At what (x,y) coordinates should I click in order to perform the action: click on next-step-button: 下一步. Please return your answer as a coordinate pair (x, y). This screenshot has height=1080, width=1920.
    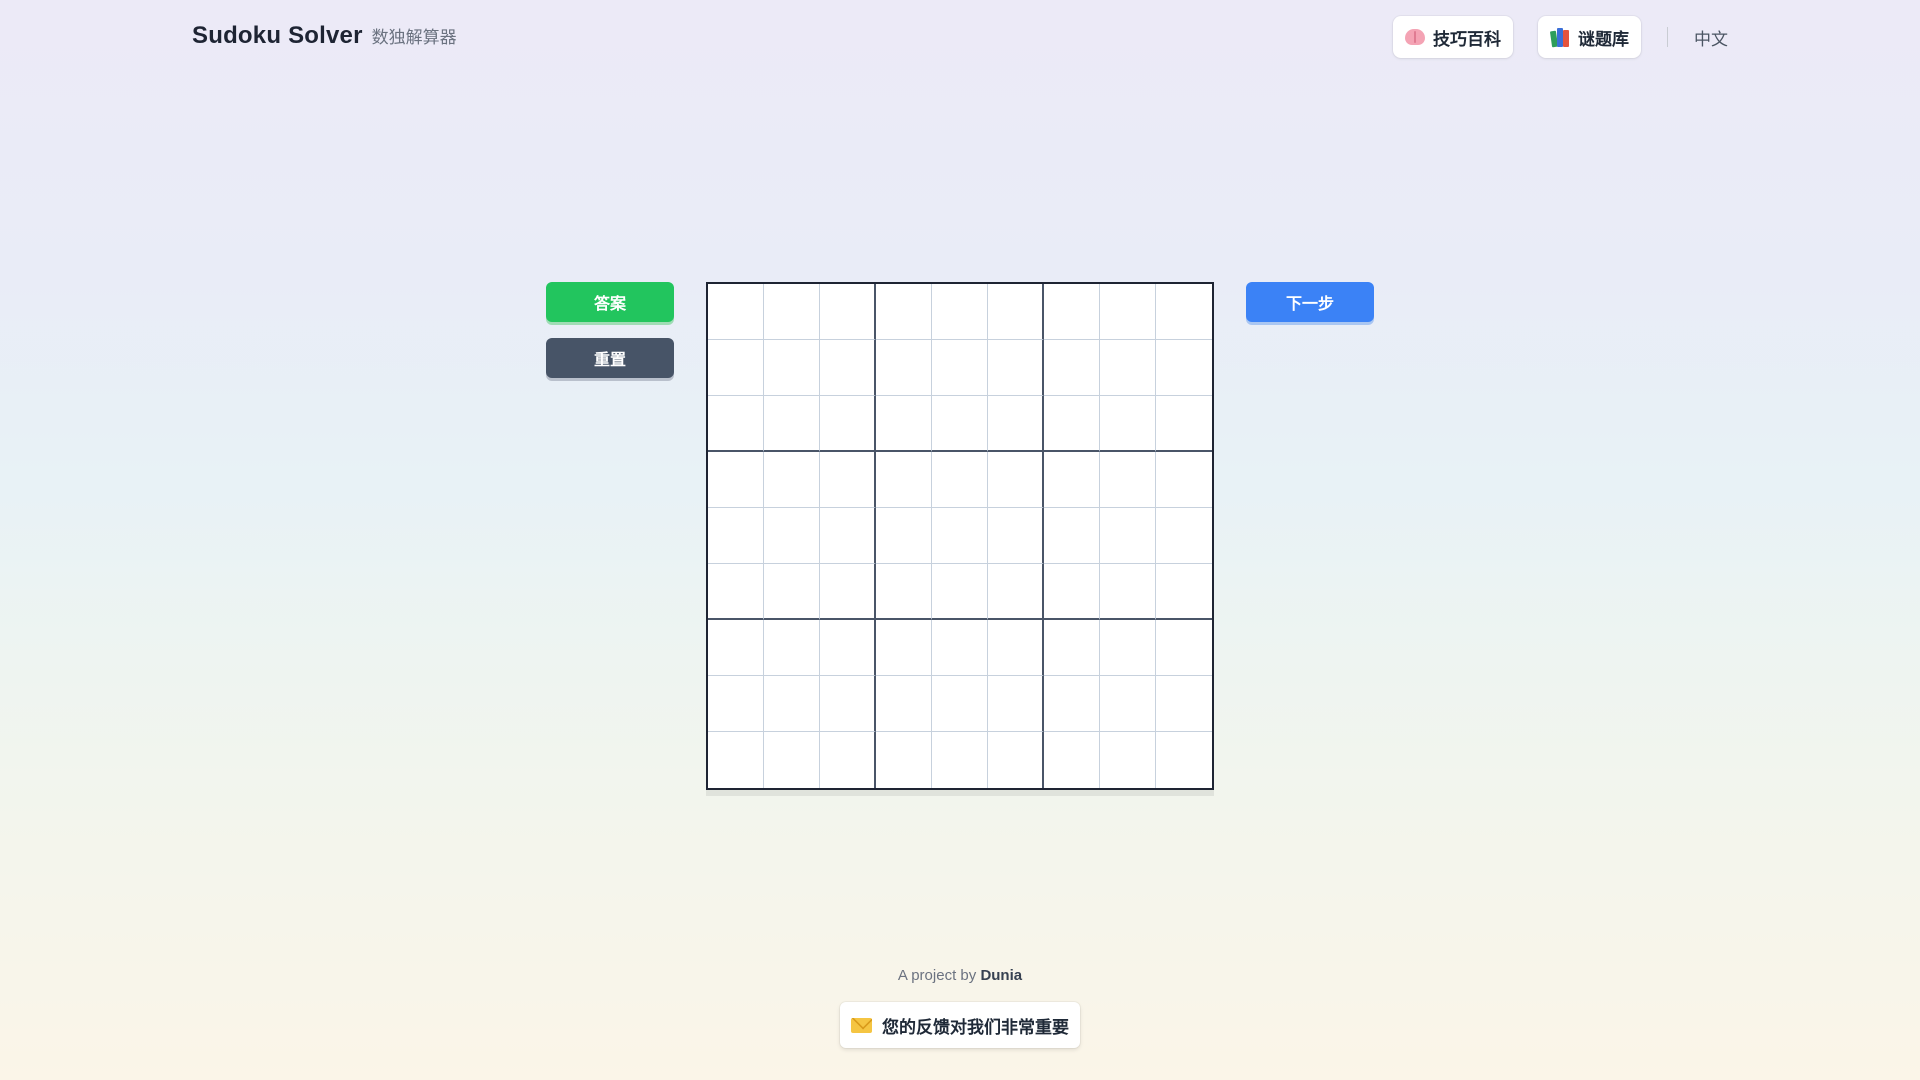
    Looking at the image, I should click on (1310, 302).